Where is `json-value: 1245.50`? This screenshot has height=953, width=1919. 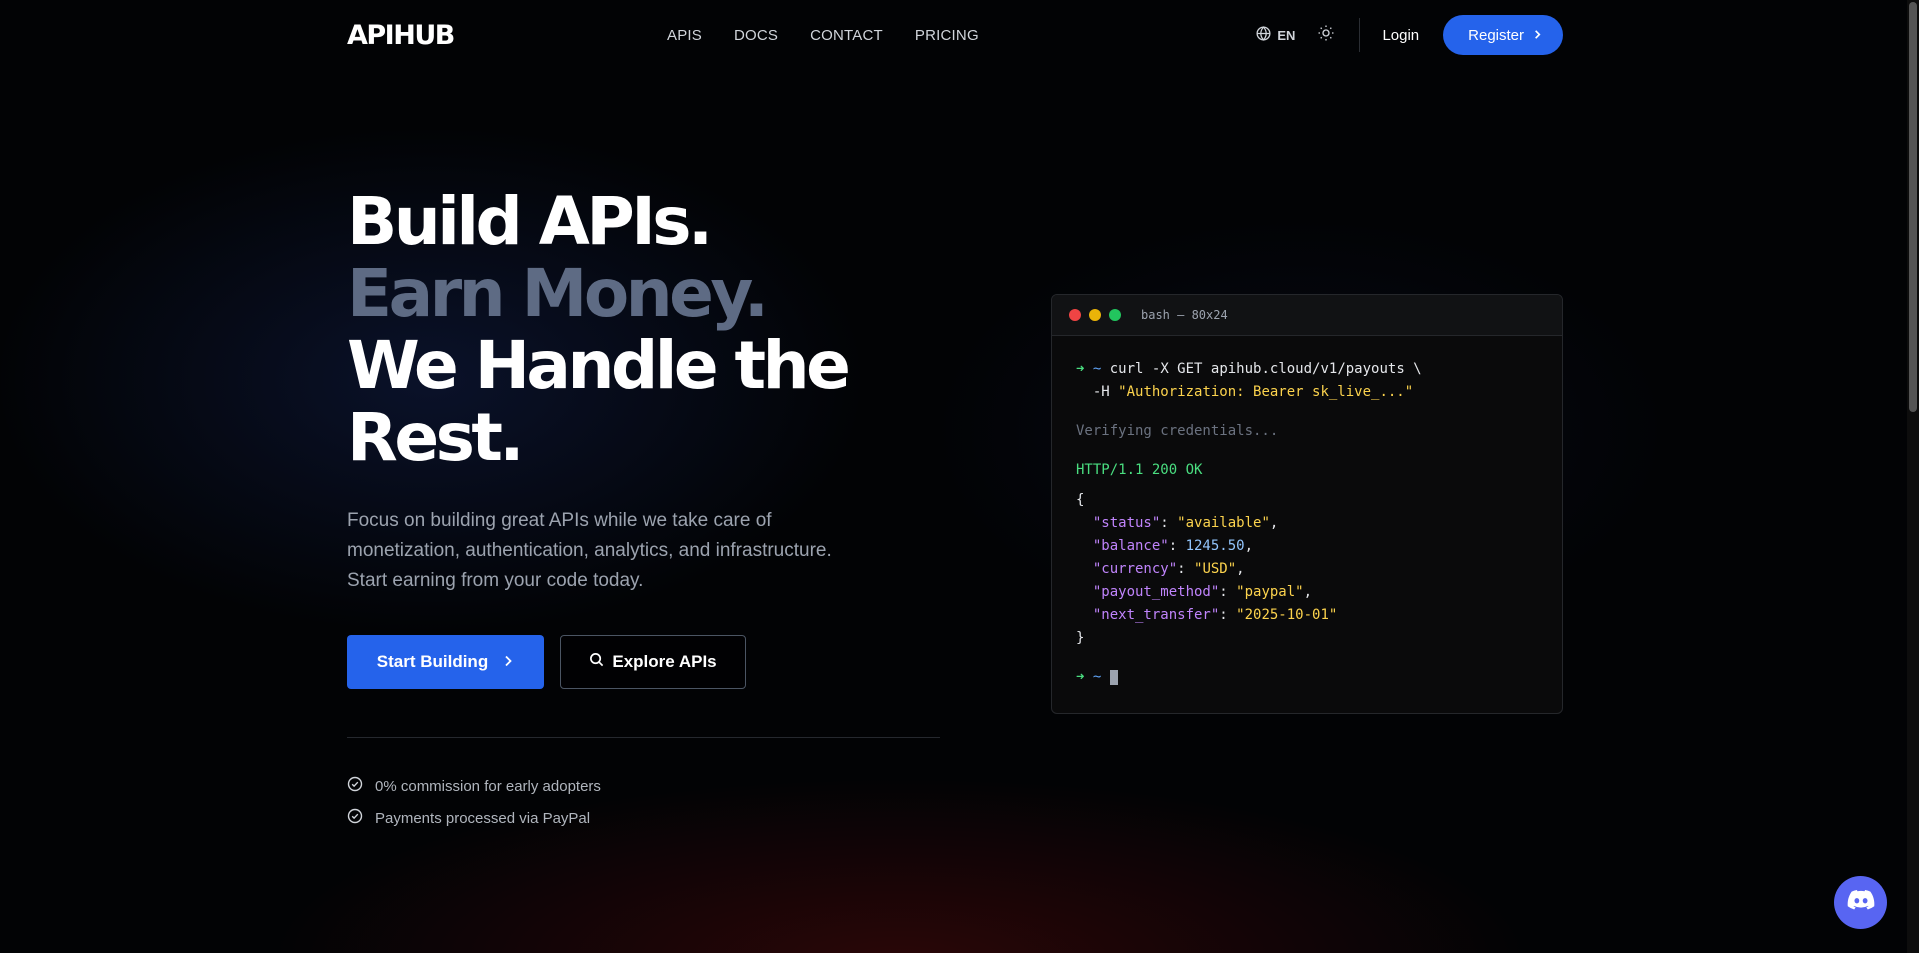
json-value: 1245.50 is located at coordinates (1215, 546).